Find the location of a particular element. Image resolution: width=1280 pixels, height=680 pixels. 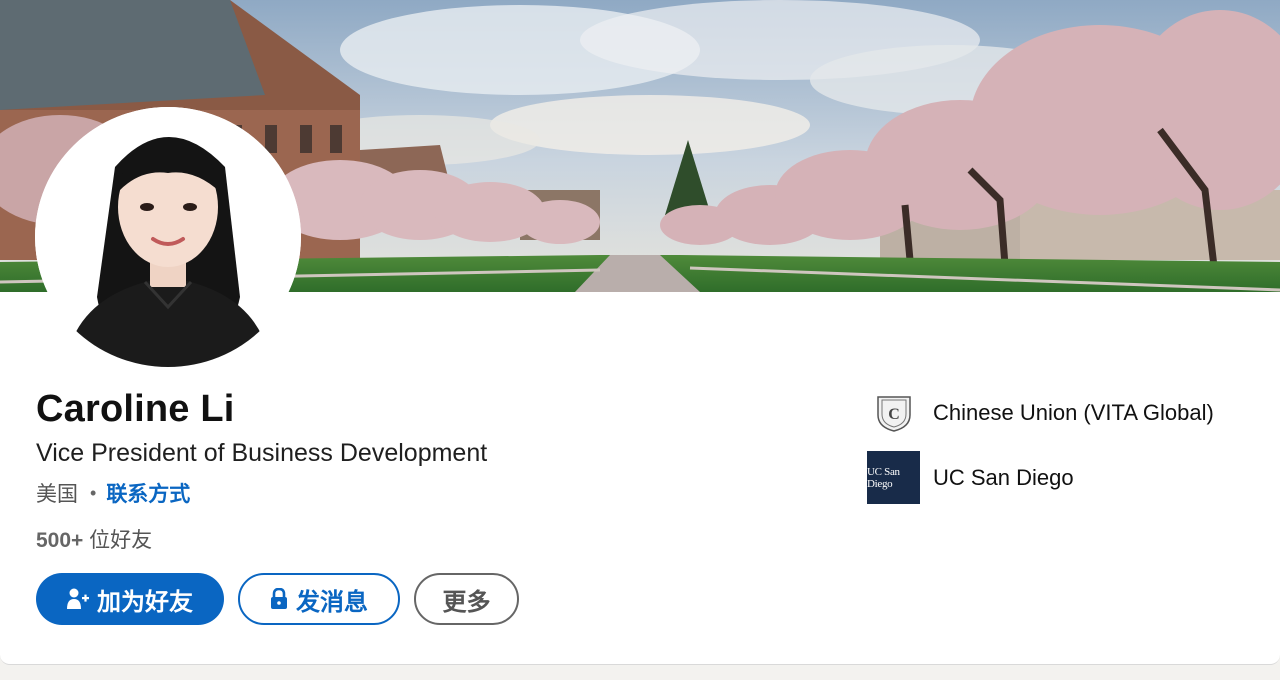

org-name: Chinese Union (VITA Global) is located at coordinates (1073, 412).